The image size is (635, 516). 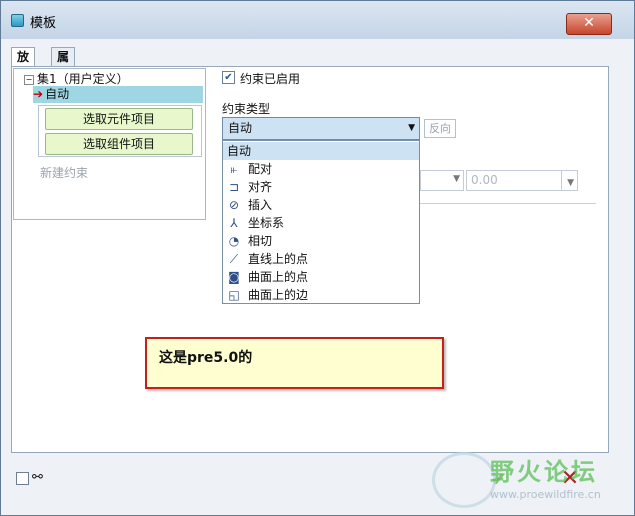 What do you see at coordinates (260, 205) in the screenshot?
I see `option-label: 插入` at bounding box center [260, 205].